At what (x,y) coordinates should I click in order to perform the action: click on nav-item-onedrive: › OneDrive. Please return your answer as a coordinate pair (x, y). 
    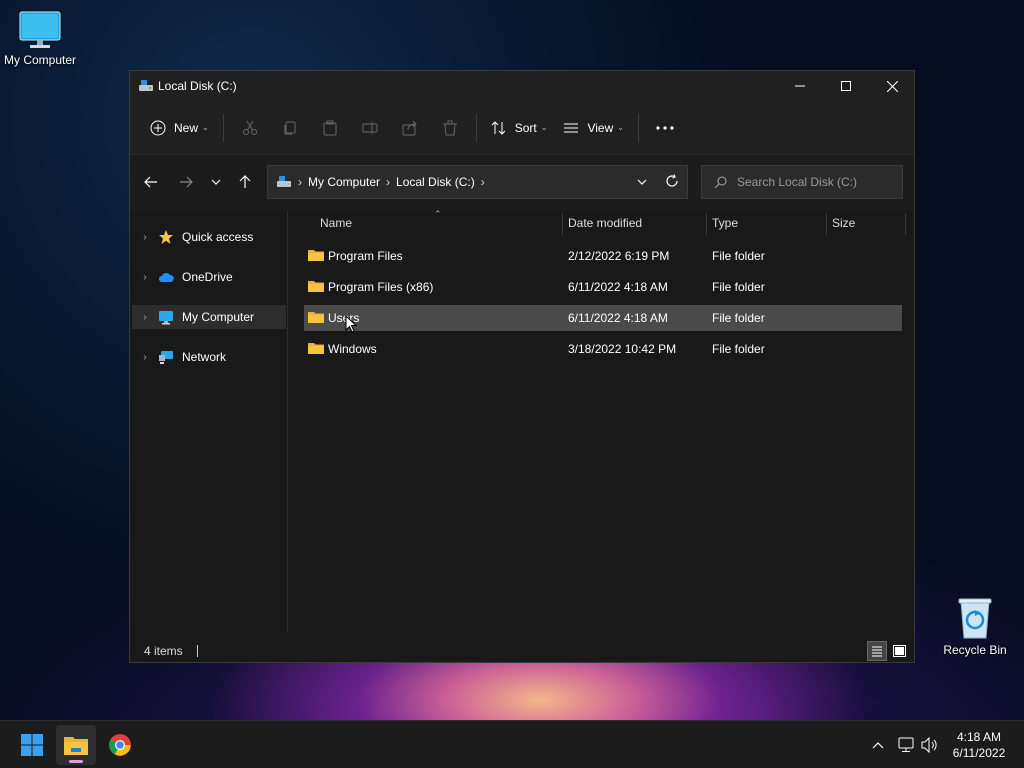
    Looking at the image, I should click on (209, 277).